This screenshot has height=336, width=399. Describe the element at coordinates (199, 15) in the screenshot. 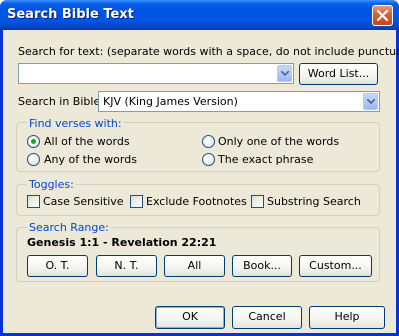

I see `title-bar: Search Bible Text` at that location.